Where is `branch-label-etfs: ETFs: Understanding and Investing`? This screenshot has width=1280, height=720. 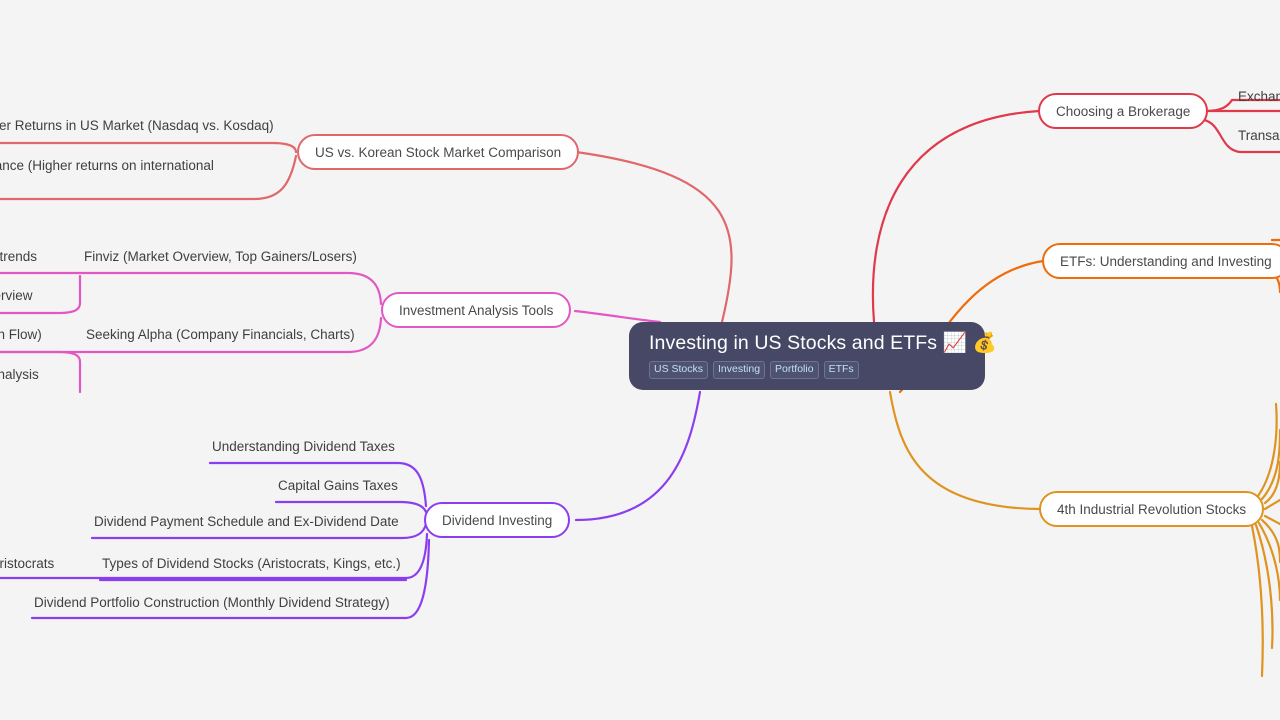 branch-label-etfs: ETFs: Understanding and Investing is located at coordinates (1166, 261).